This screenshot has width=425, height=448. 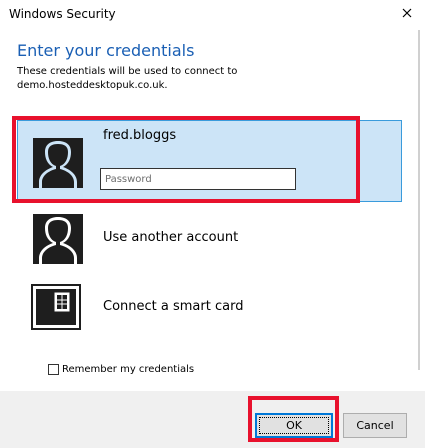 I want to click on user-icon, so click(x=58, y=239).